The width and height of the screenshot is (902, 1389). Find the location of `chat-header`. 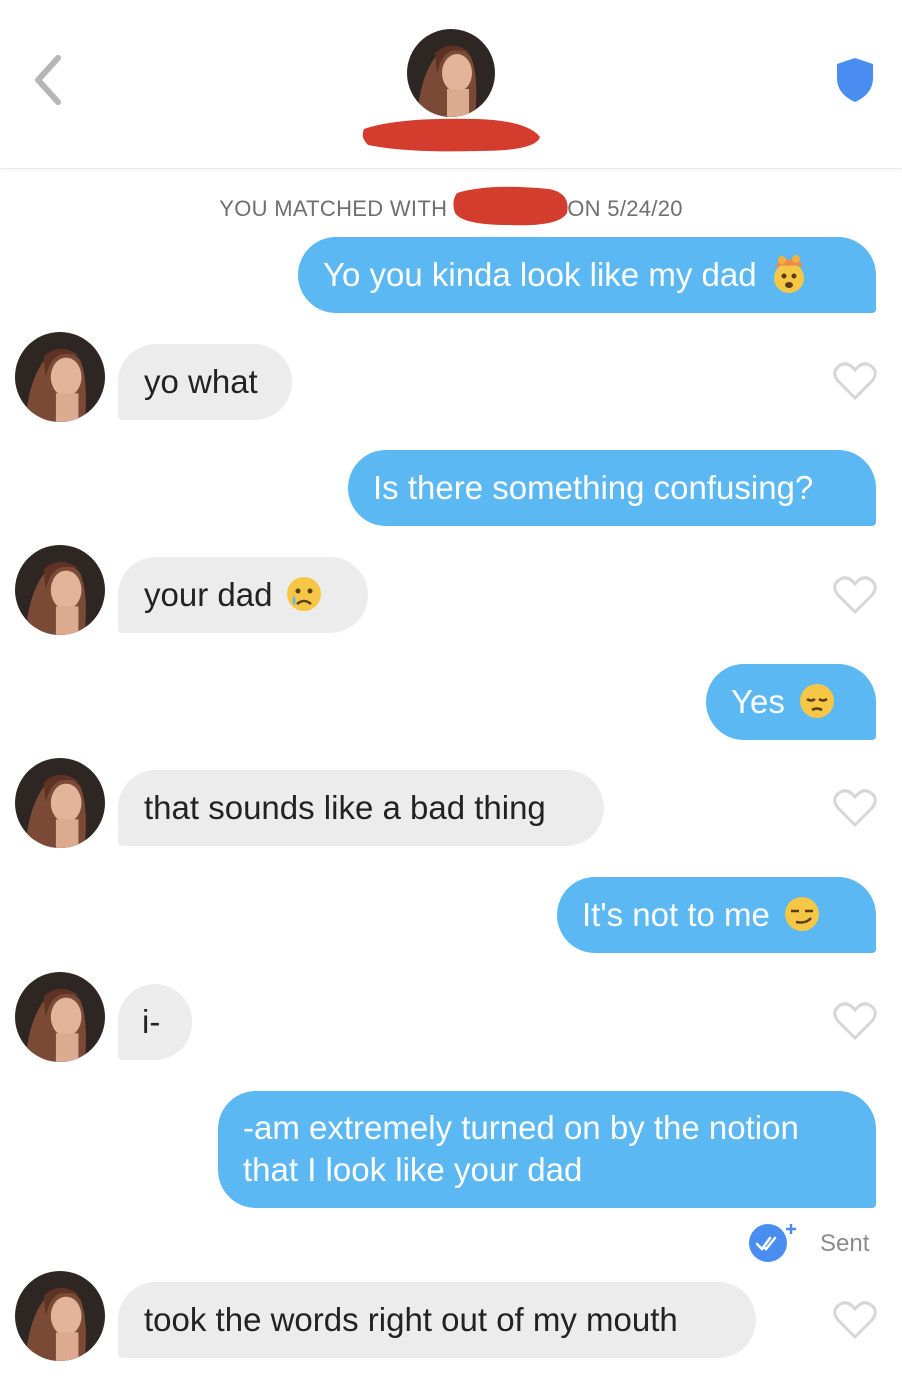

chat-header is located at coordinates (451, 84).